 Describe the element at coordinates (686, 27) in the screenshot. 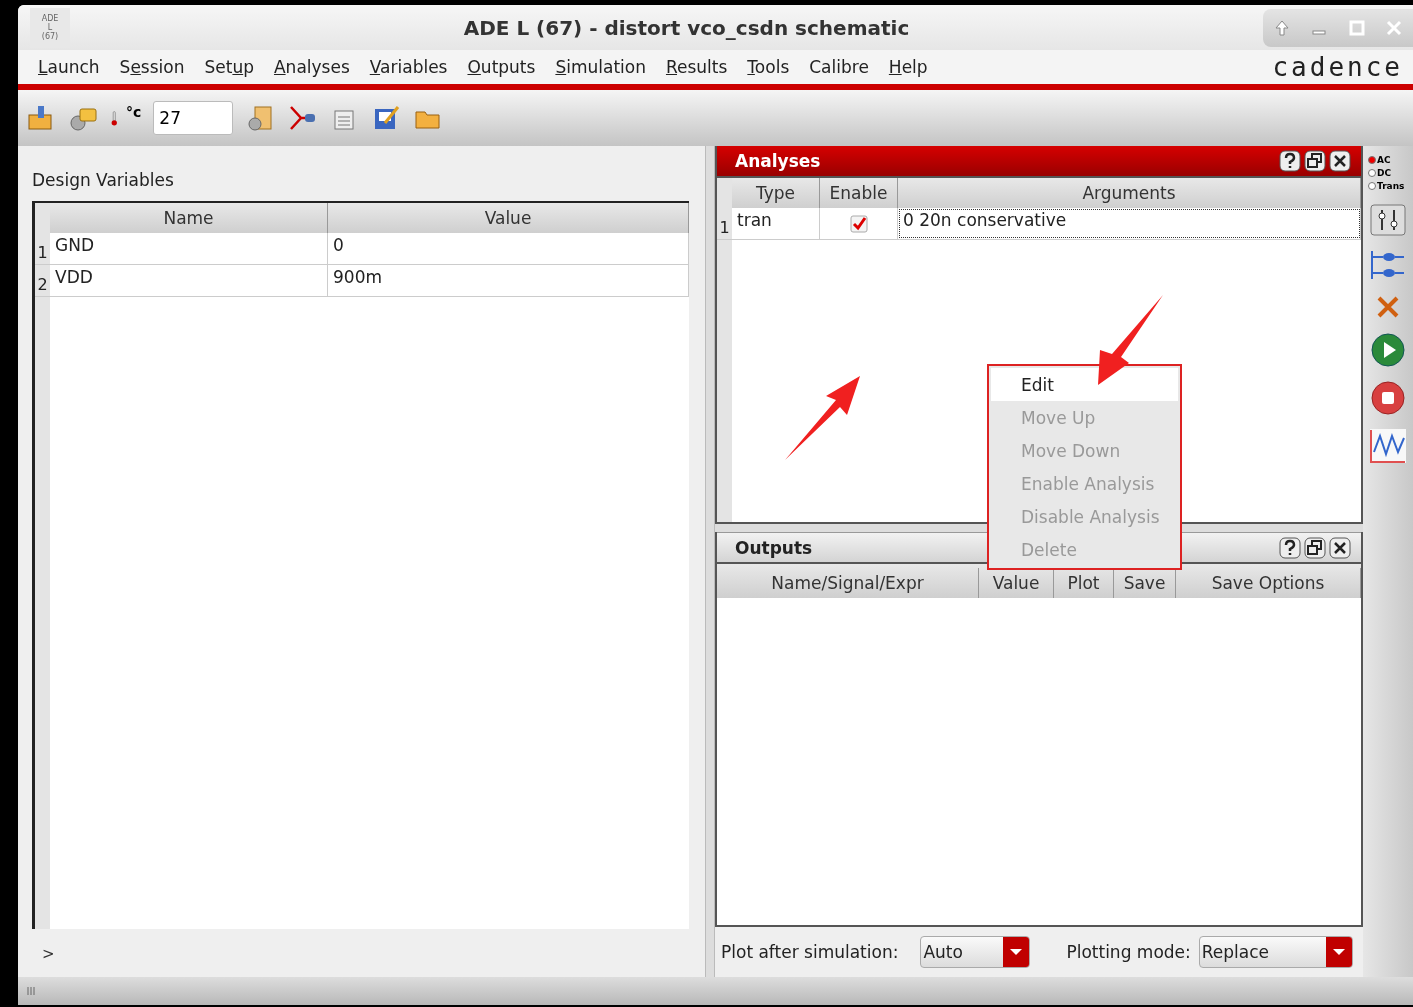

I see `window-title: ADE L (67) - distort vco_csdn schematic` at that location.